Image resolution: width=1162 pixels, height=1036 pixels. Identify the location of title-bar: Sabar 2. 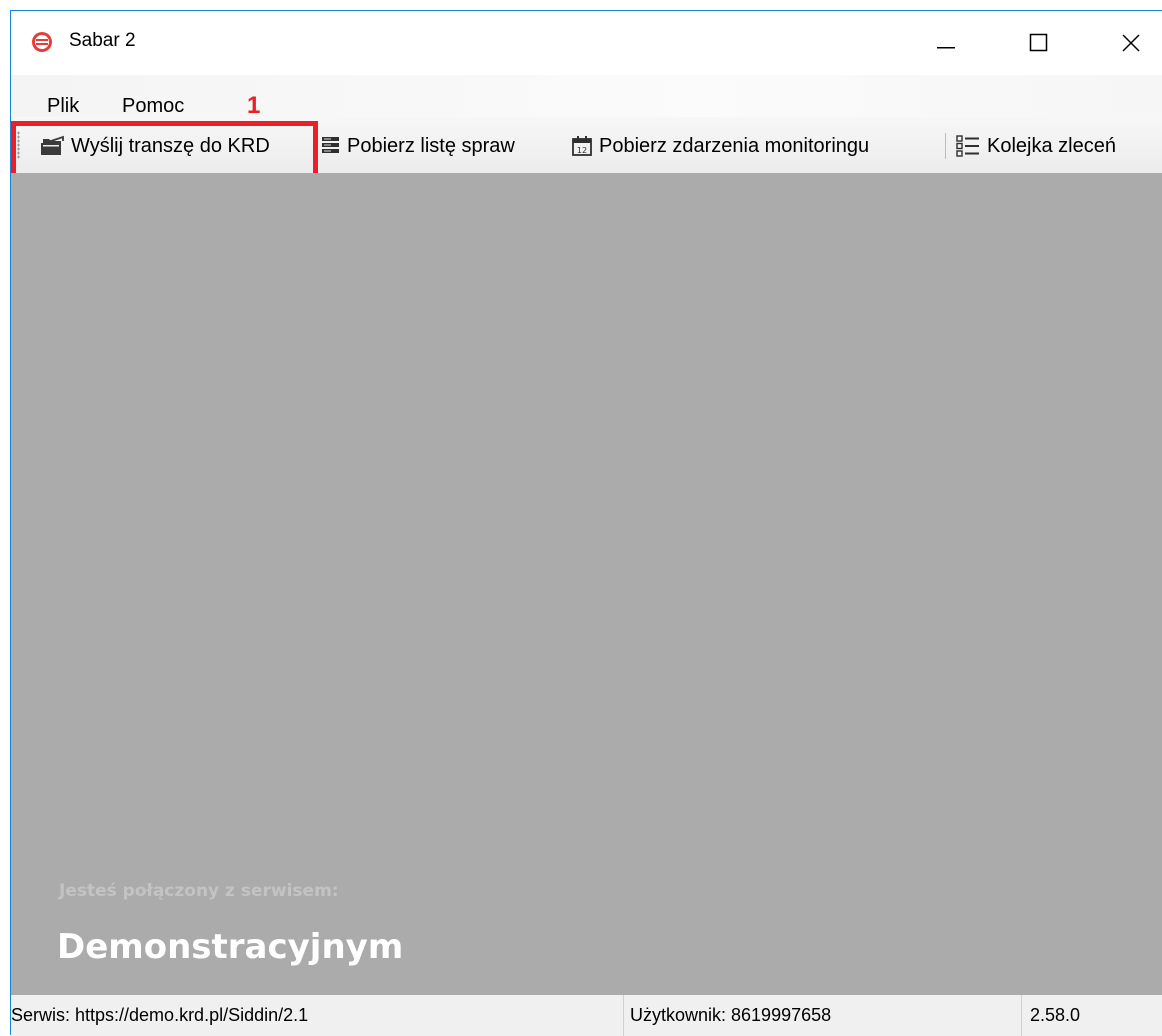
(586, 43).